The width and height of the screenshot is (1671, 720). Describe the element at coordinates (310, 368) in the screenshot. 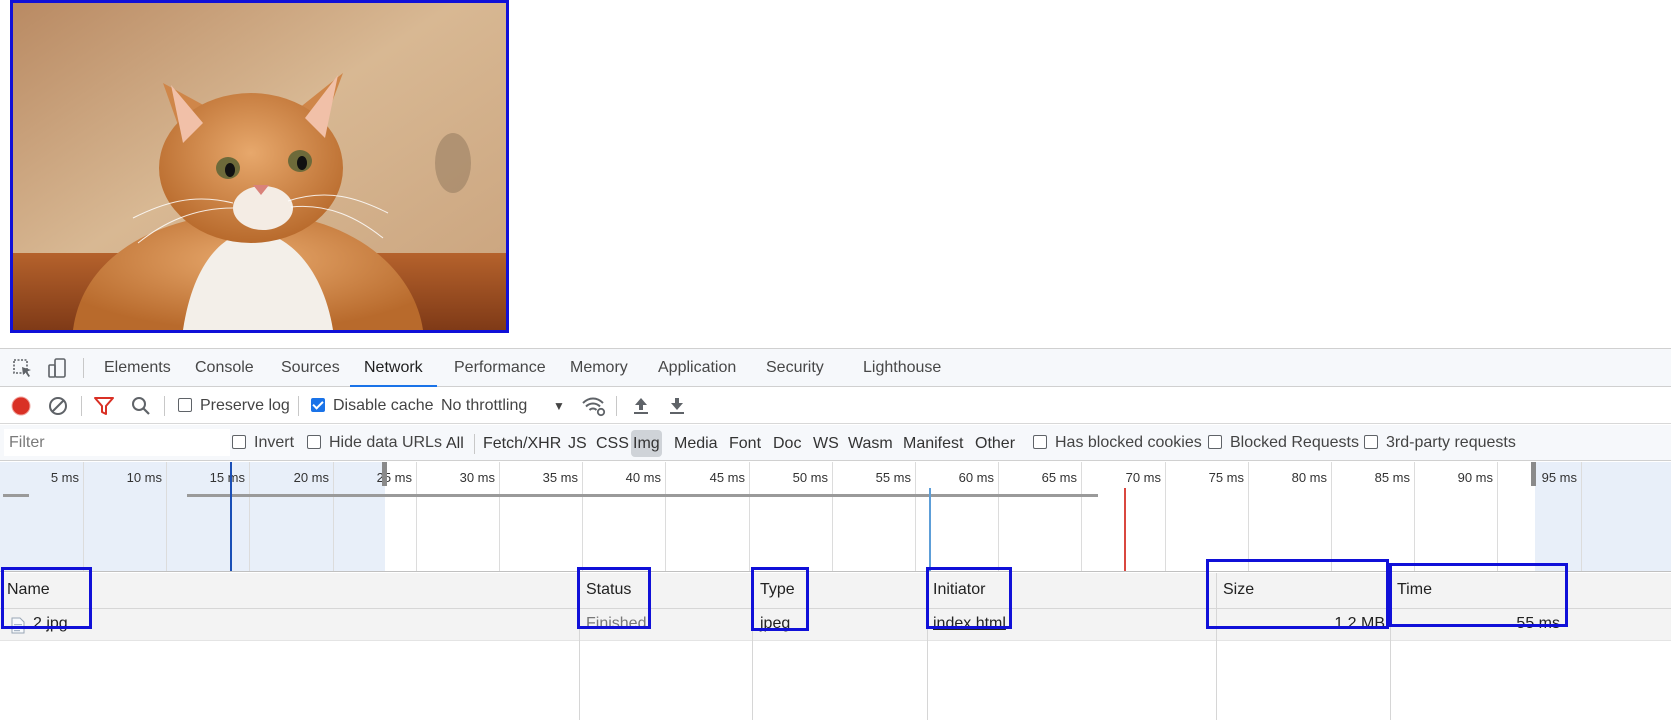

I see `tab-sources: Sources` at that location.